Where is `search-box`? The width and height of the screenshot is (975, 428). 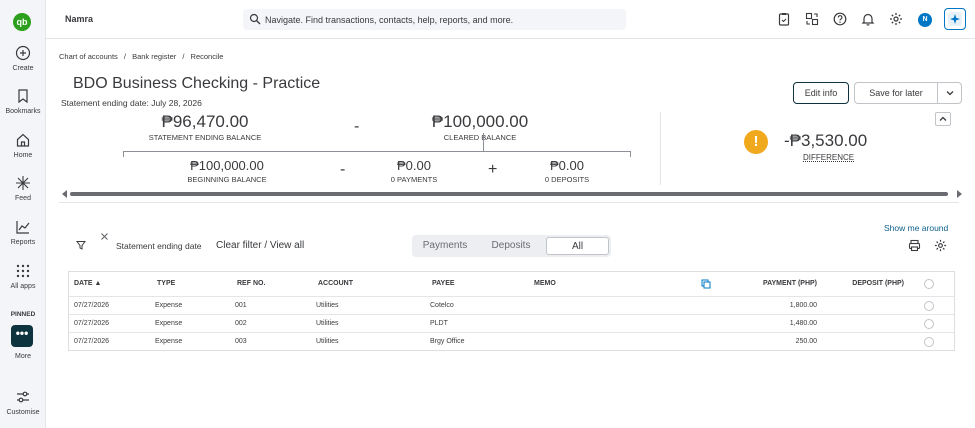
search-box is located at coordinates (434, 19).